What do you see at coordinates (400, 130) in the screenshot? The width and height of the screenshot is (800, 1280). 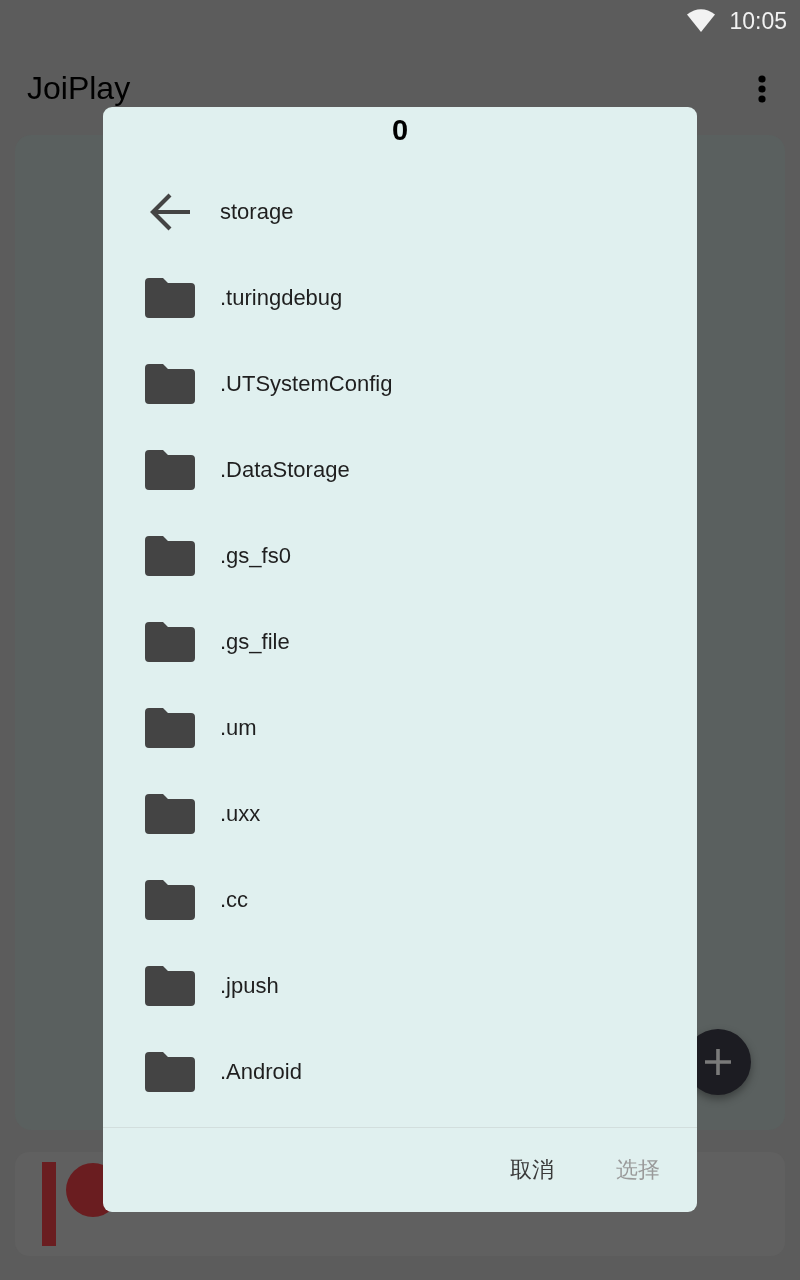 I see `dialog-title: 0` at bounding box center [400, 130].